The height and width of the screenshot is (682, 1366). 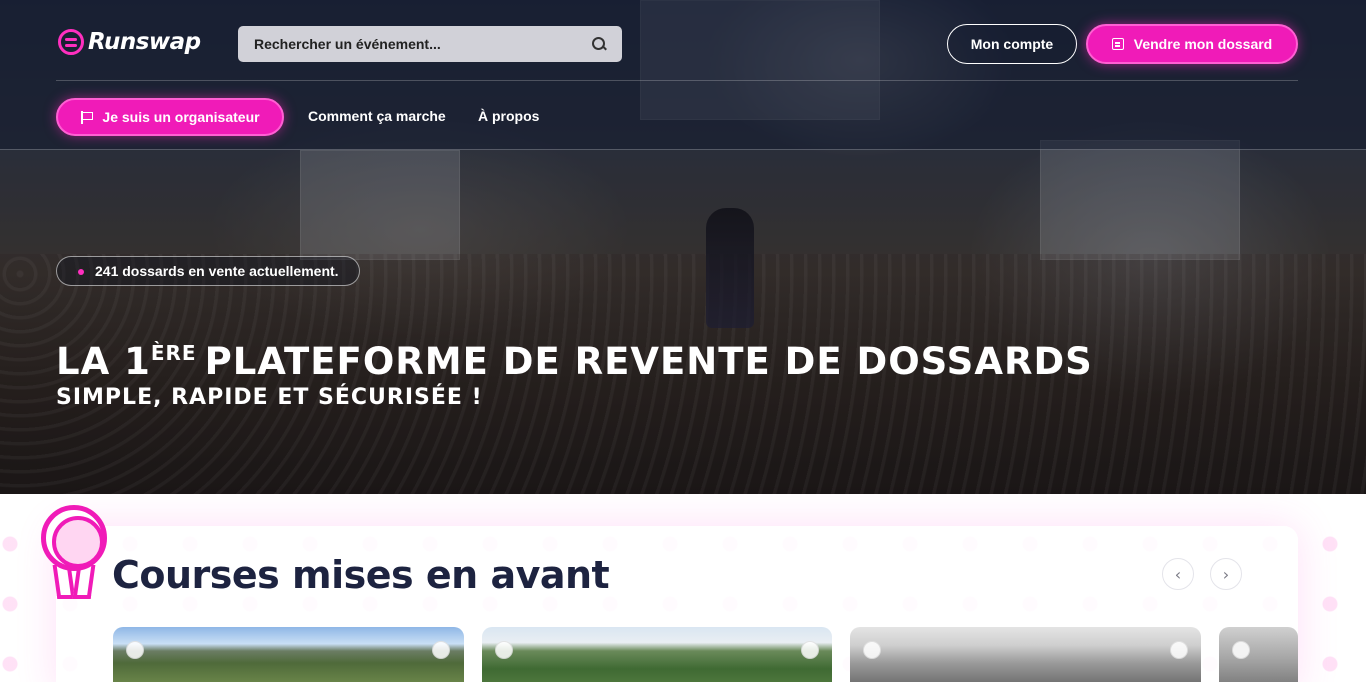 I want to click on award-ribbon-icon, so click(x=74, y=552).